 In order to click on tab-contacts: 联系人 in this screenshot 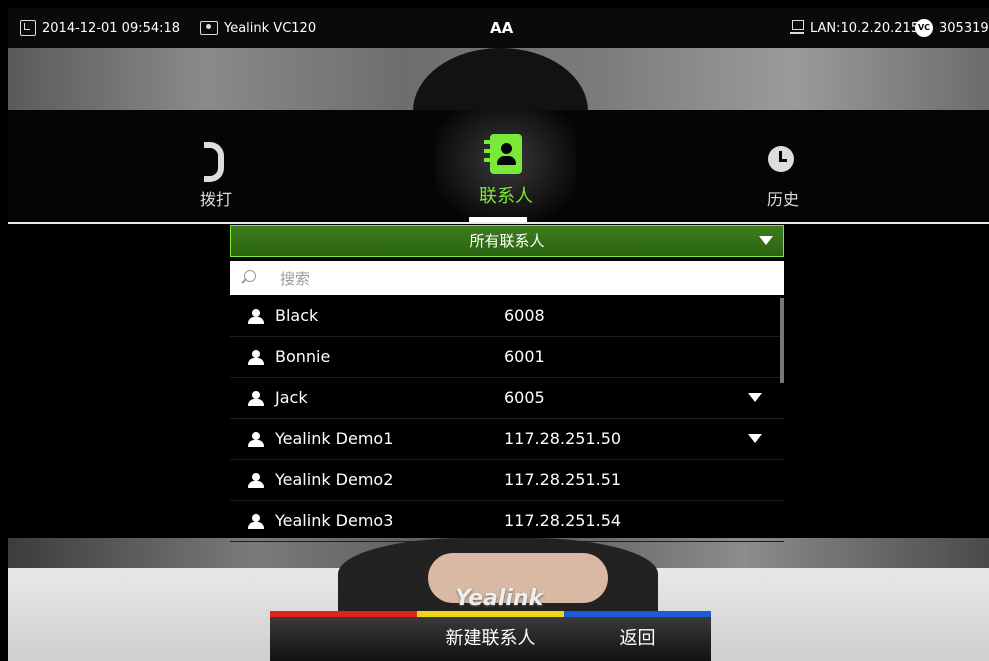, I will do `click(506, 166)`.